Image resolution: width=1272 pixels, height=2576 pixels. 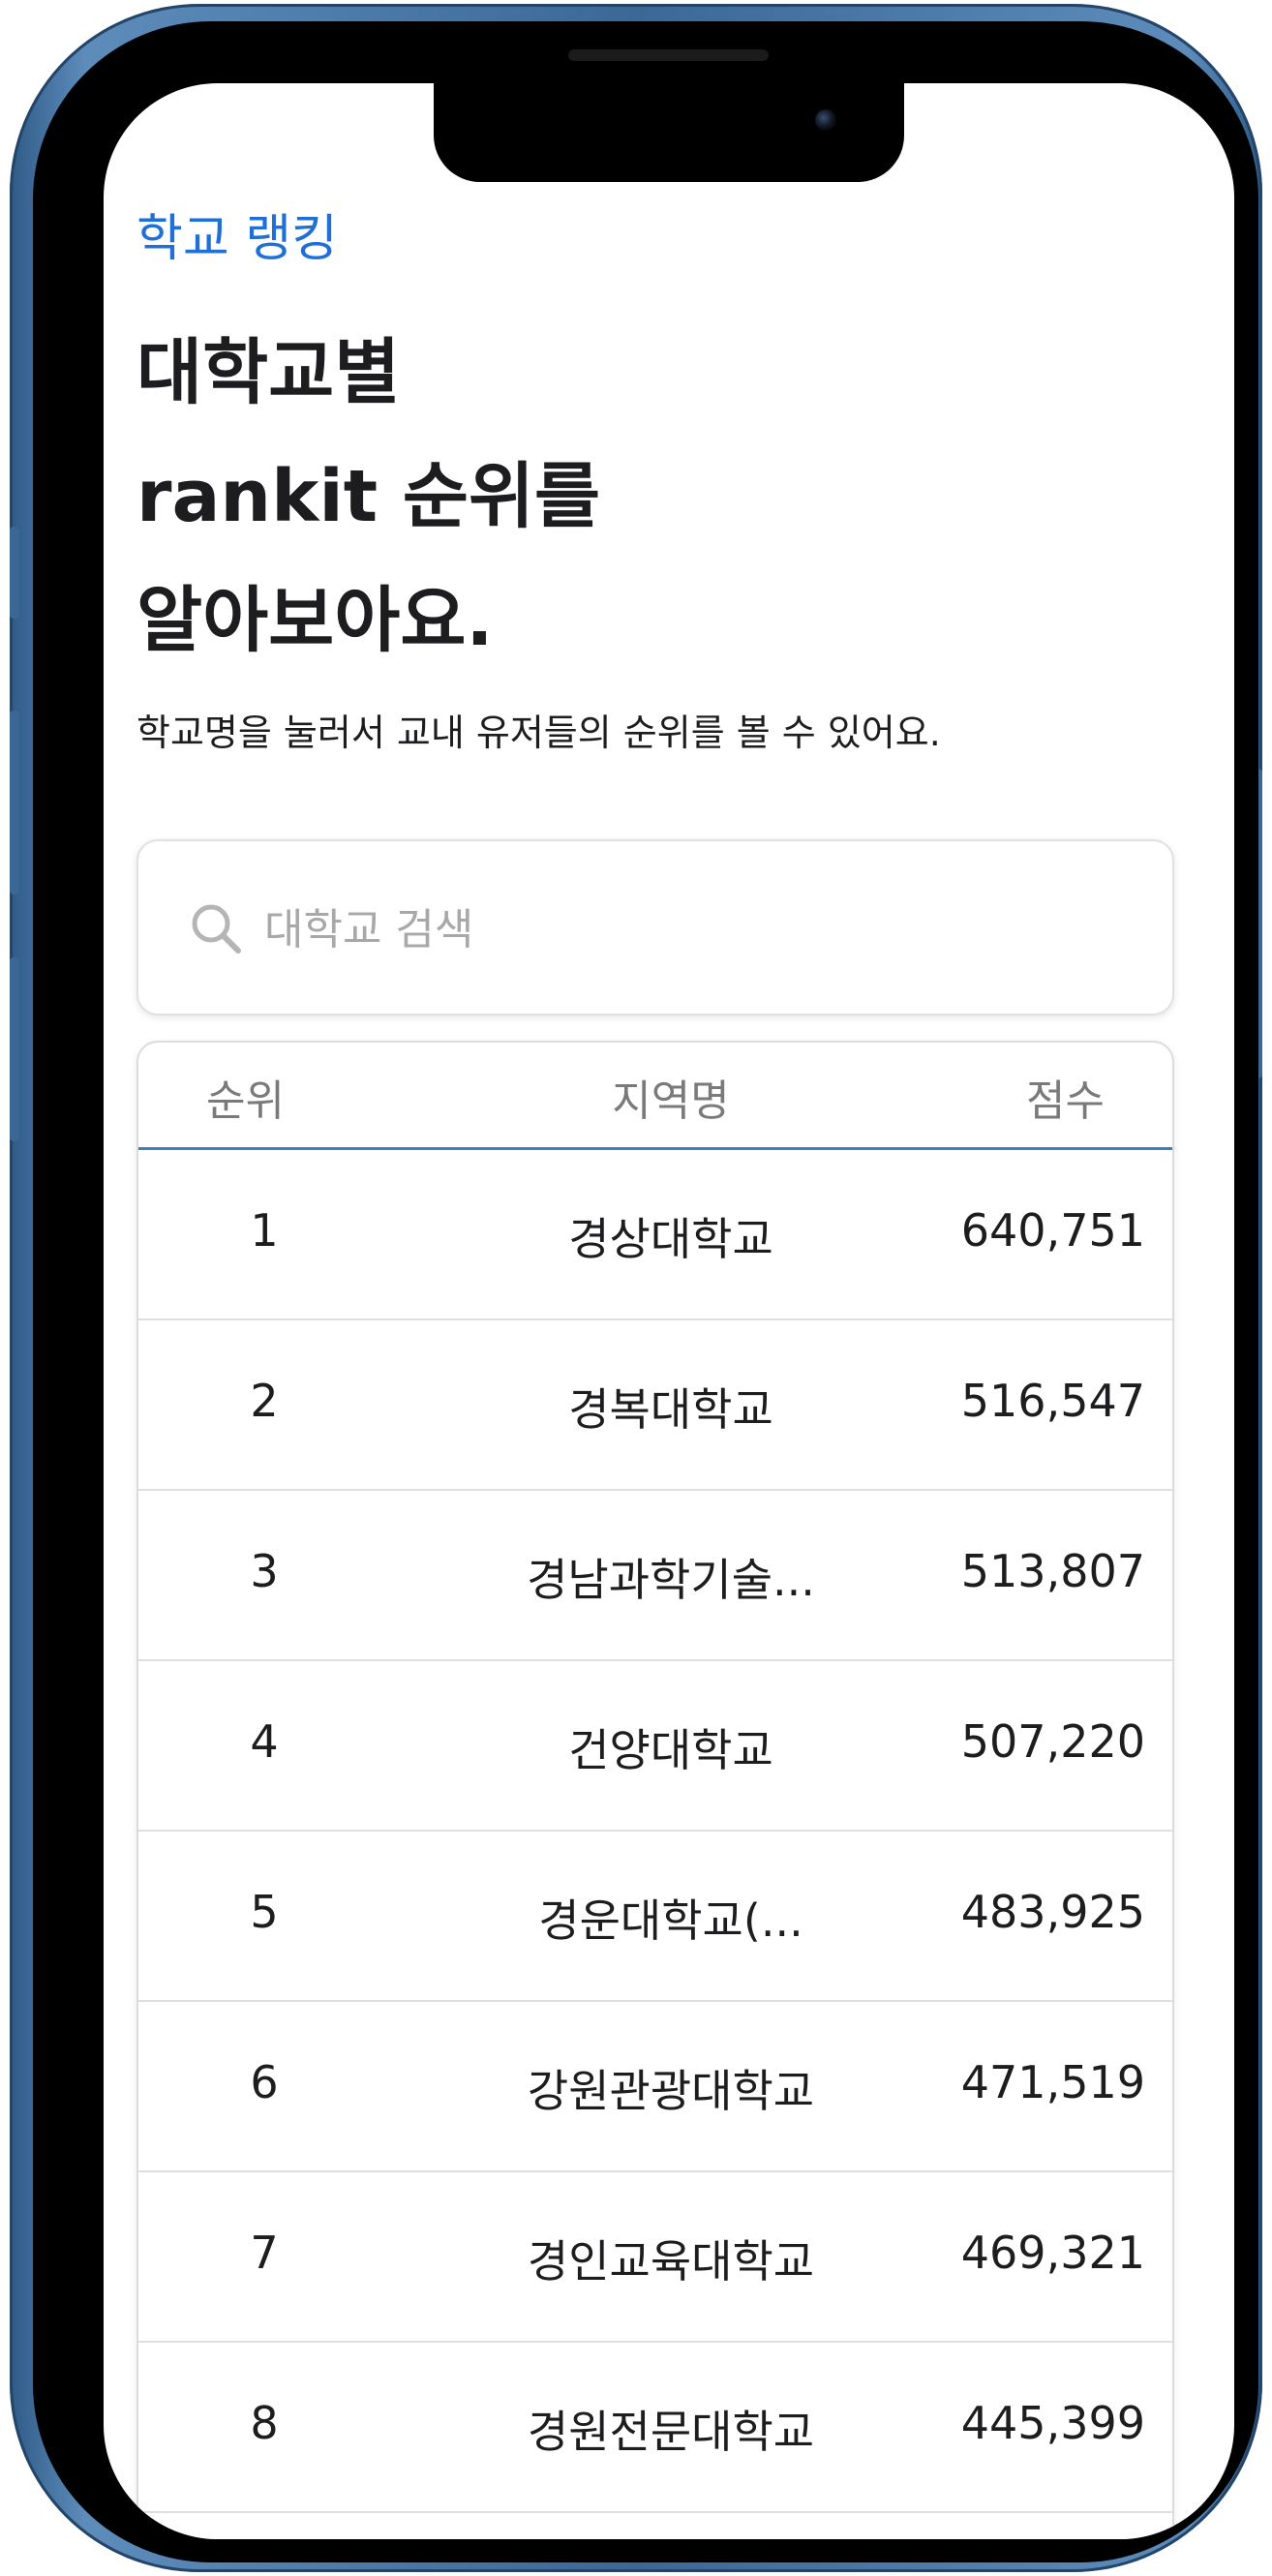 I want to click on rank-cell: 7, so click(x=264, y=2253).